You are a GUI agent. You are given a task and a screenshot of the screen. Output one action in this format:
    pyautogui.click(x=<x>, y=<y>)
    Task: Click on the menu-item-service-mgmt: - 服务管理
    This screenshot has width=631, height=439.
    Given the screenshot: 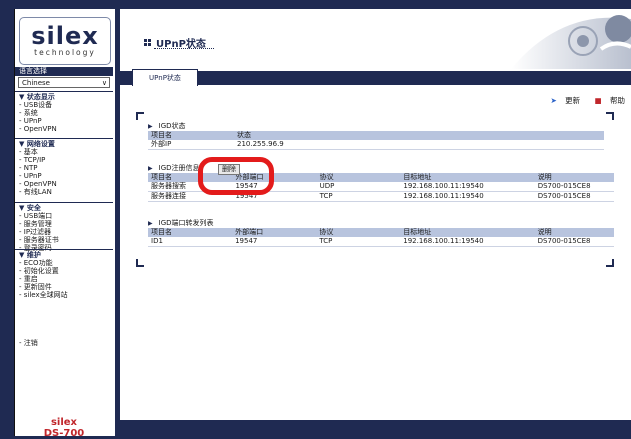 What is the action you would take?
    pyautogui.click(x=65, y=224)
    